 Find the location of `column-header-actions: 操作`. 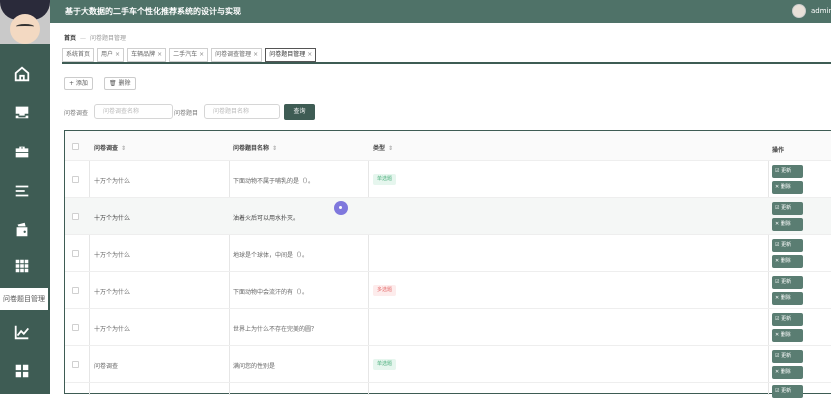

column-header-actions: 操作 is located at coordinates (778, 150).